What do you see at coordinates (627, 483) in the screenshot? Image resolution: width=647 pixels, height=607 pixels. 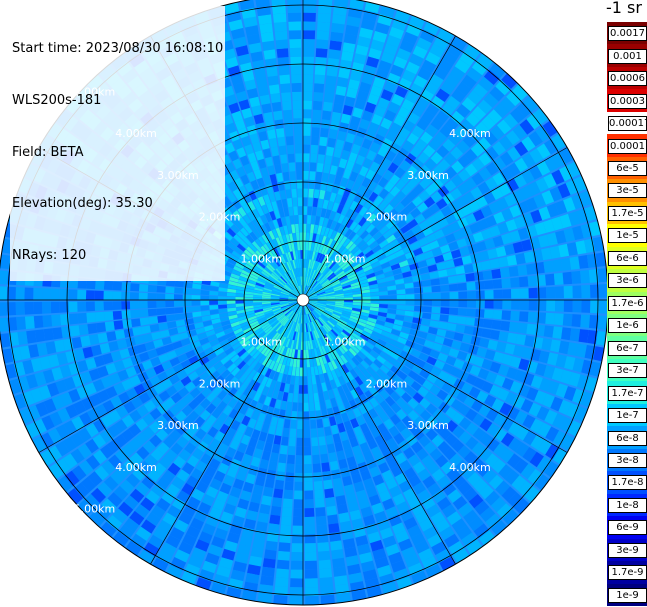 I see `colorbar-tick-label: 1.7e-8` at bounding box center [627, 483].